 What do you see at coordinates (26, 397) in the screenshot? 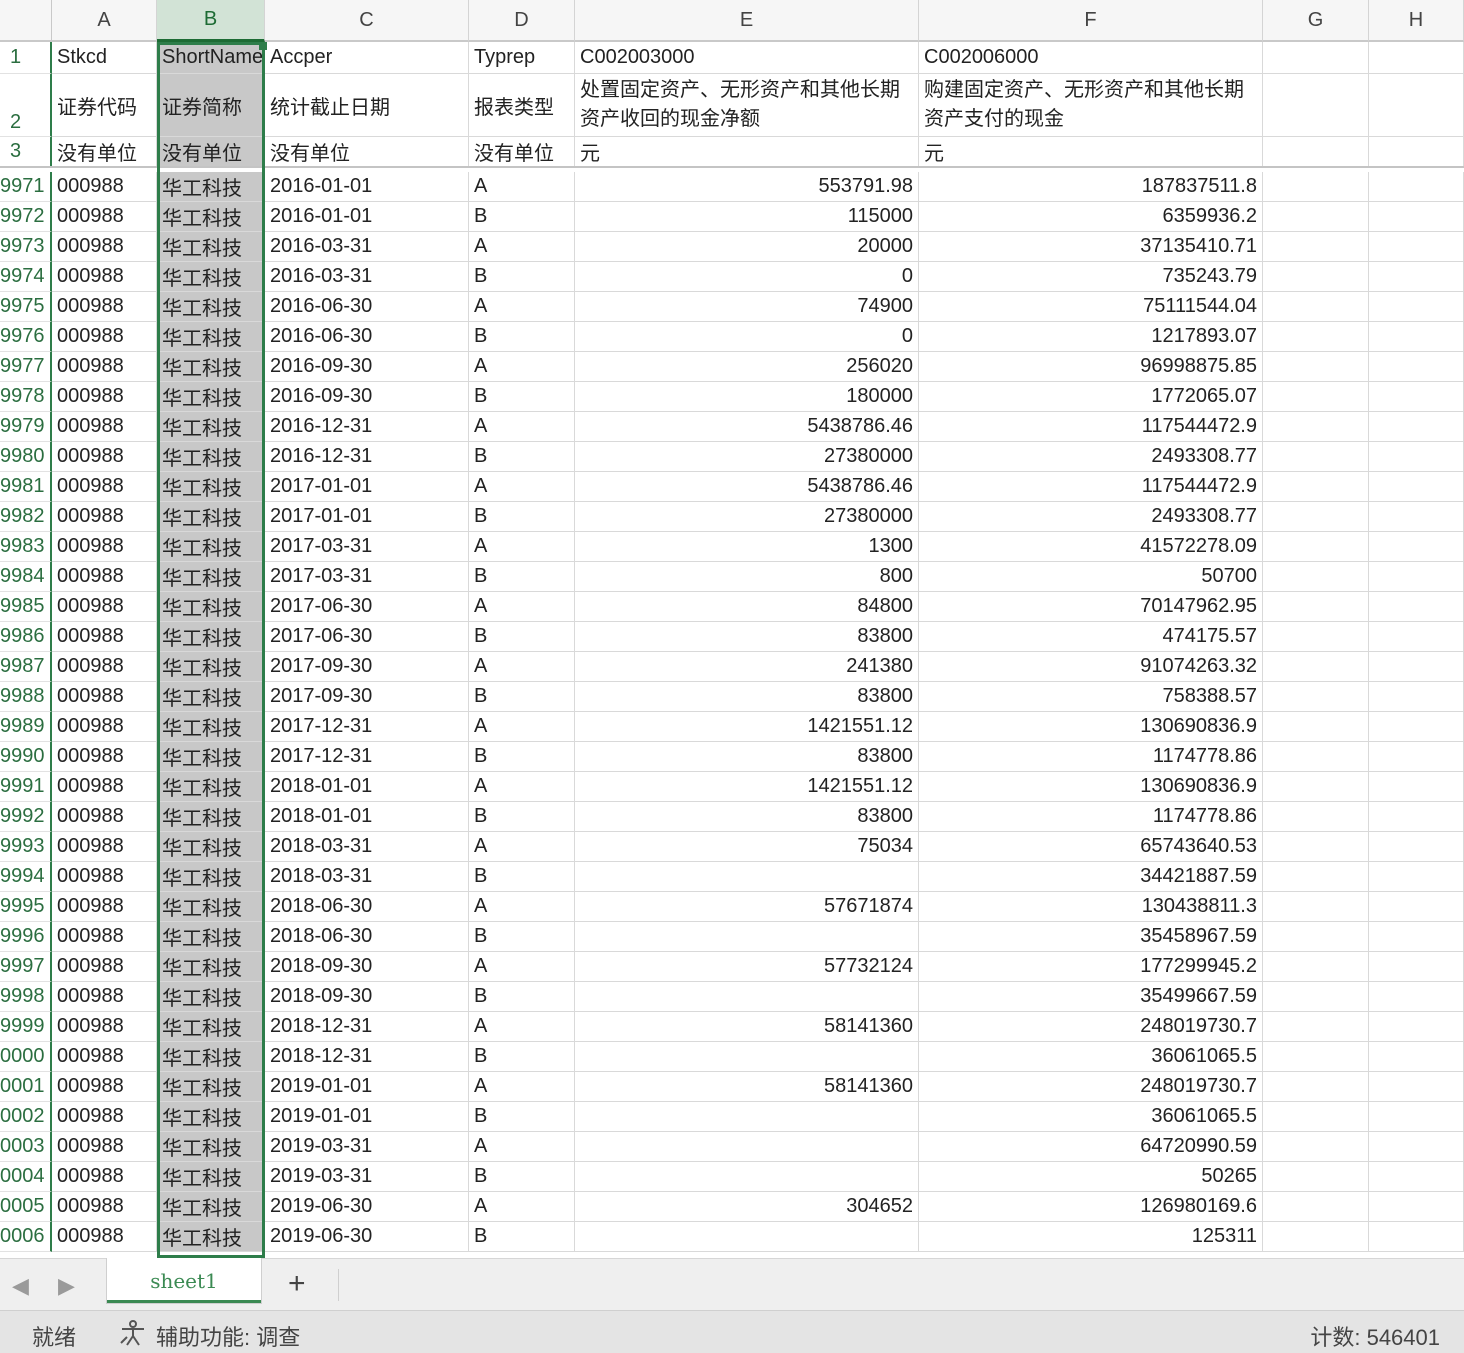
I see `row-header: 9978` at bounding box center [26, 397].